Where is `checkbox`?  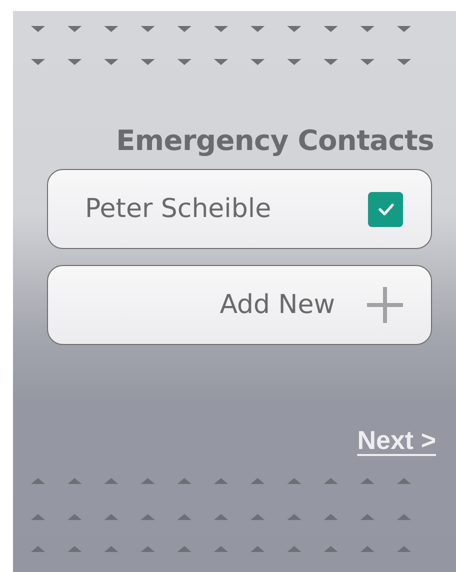 checkbox is located at coordinates (385, 209).